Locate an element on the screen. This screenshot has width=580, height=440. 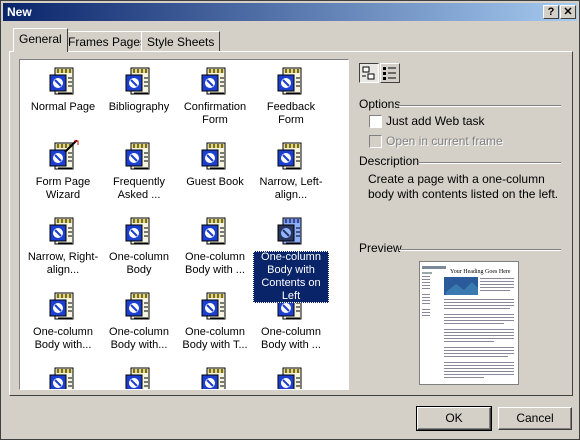
description-heading: Description is located at coordinates (389, 161).